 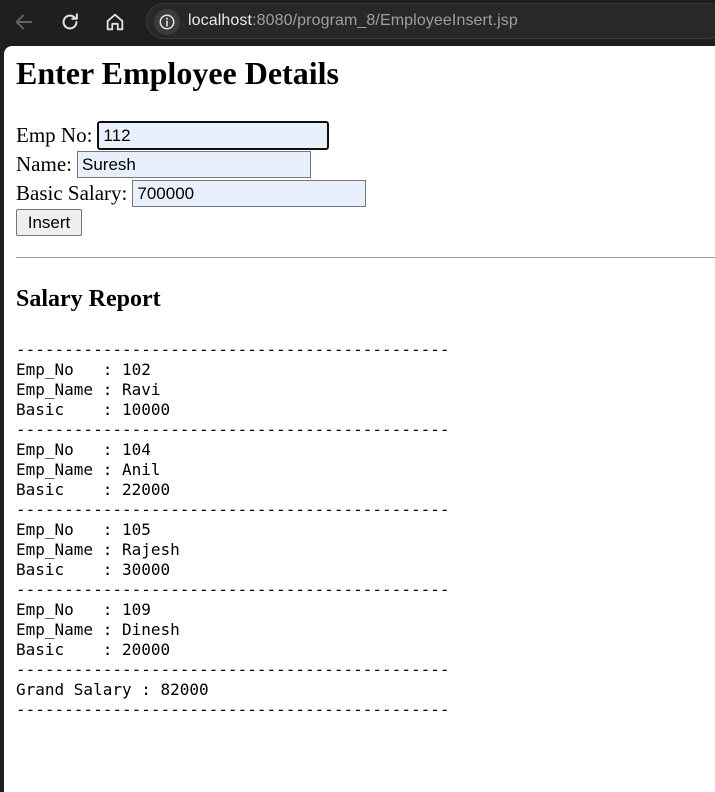 I want to click on emp-name-value: Rajesh, so click(x=150, y=549).